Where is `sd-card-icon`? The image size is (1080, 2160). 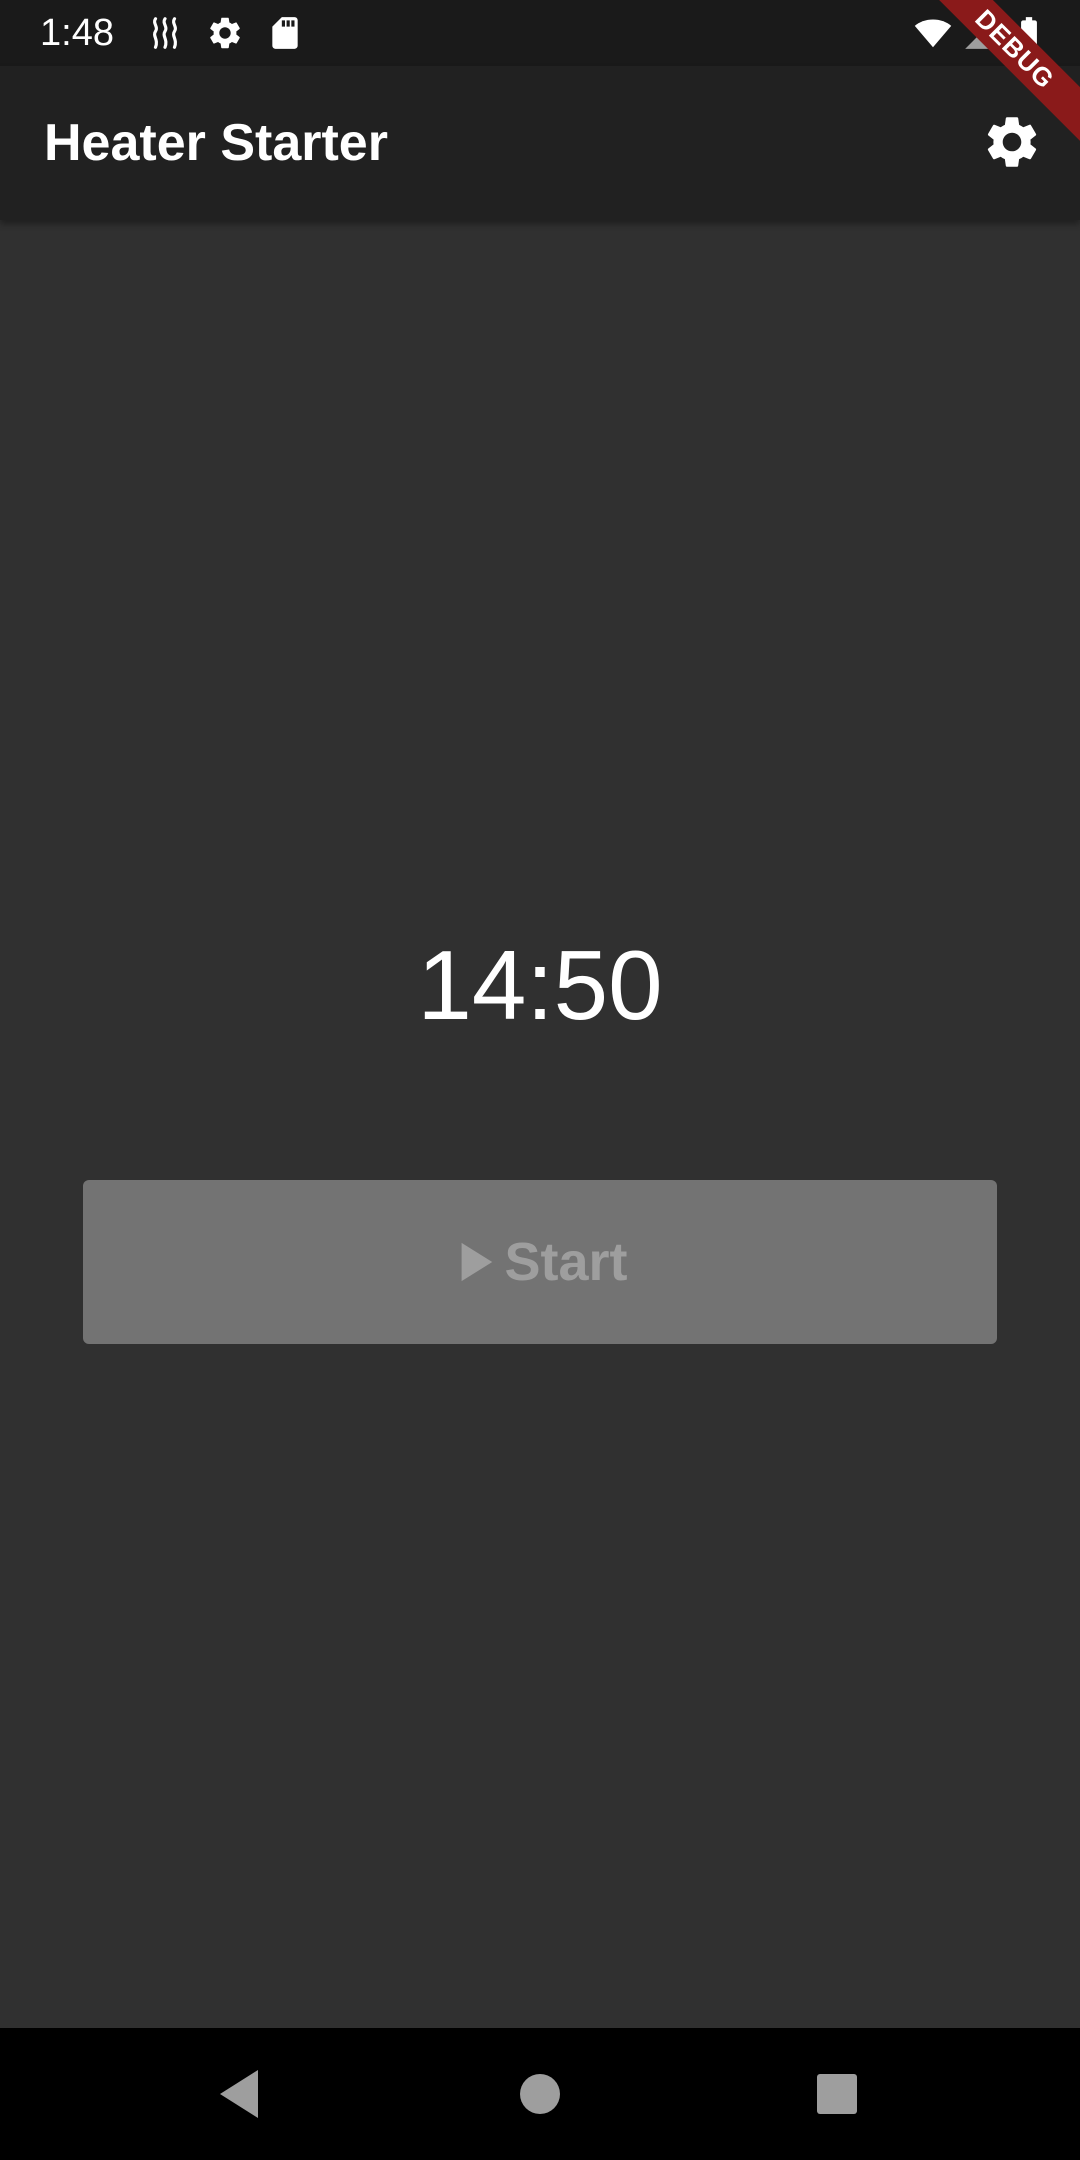 sd-card-icon is located at coordinates (285, 33).